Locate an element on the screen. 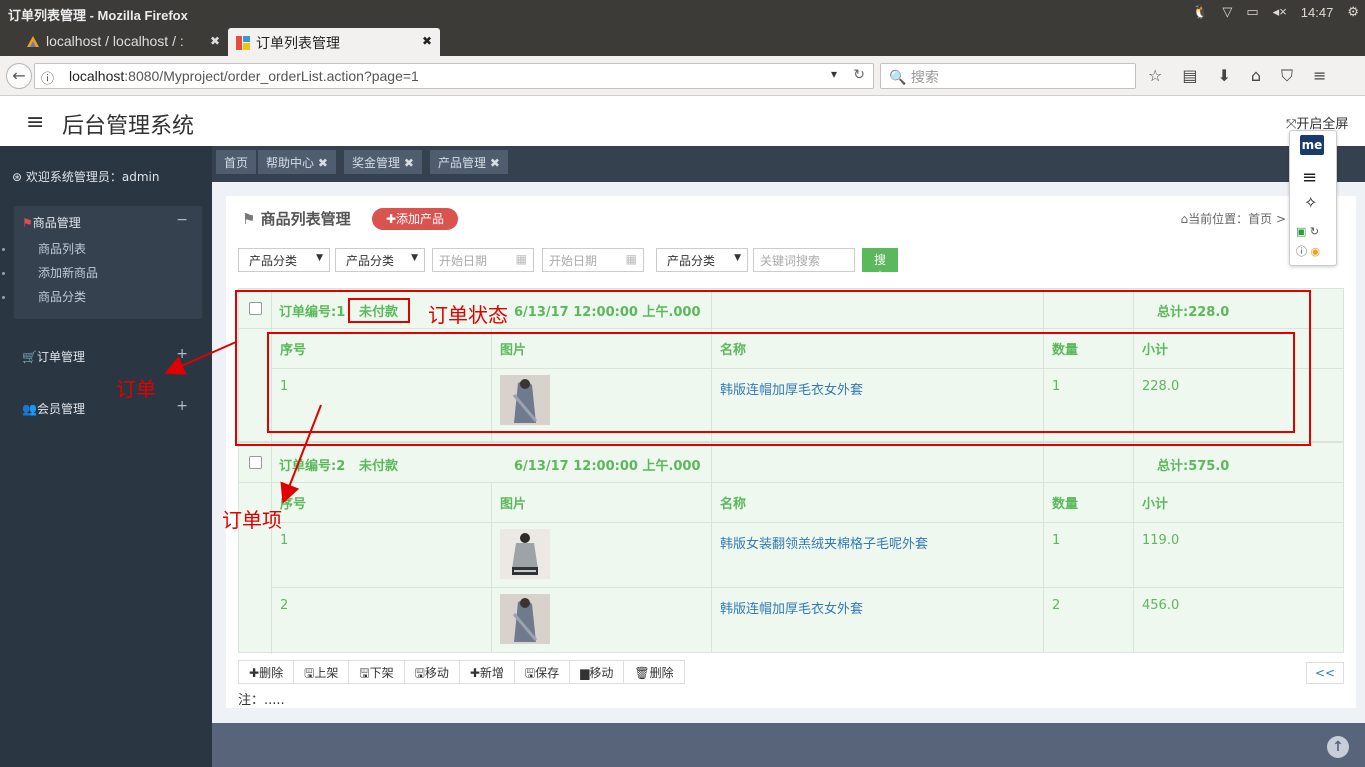 This screenshot has height=767, width=1365. sidebar-toggle-icon: ≡ is located at coordinates (35, 122).